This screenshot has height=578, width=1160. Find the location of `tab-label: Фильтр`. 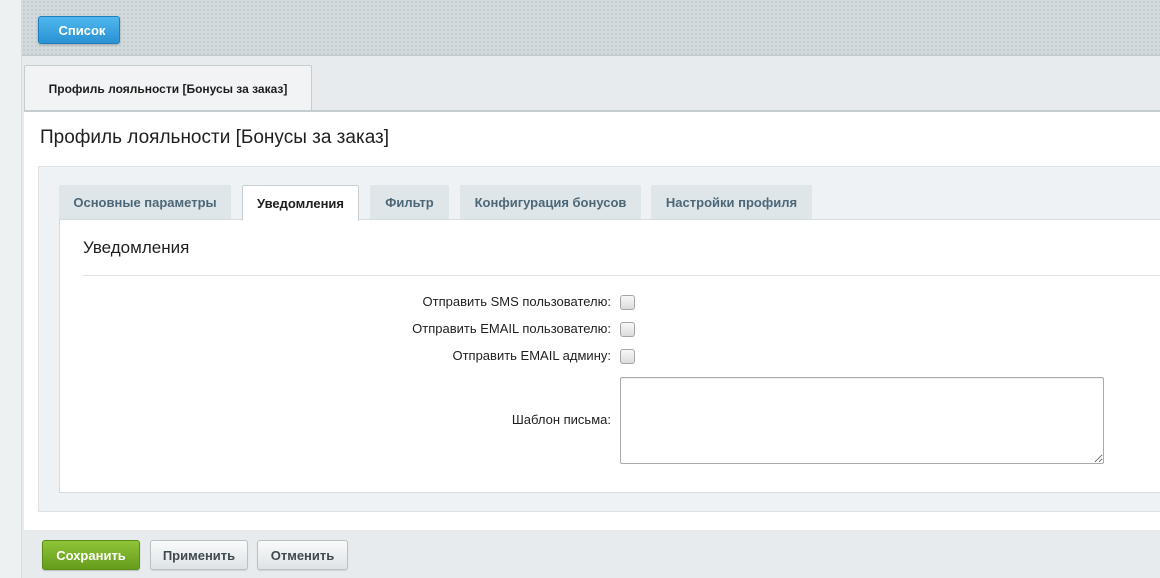

tab-label: Фильтр is located at coordinates (409, 202).